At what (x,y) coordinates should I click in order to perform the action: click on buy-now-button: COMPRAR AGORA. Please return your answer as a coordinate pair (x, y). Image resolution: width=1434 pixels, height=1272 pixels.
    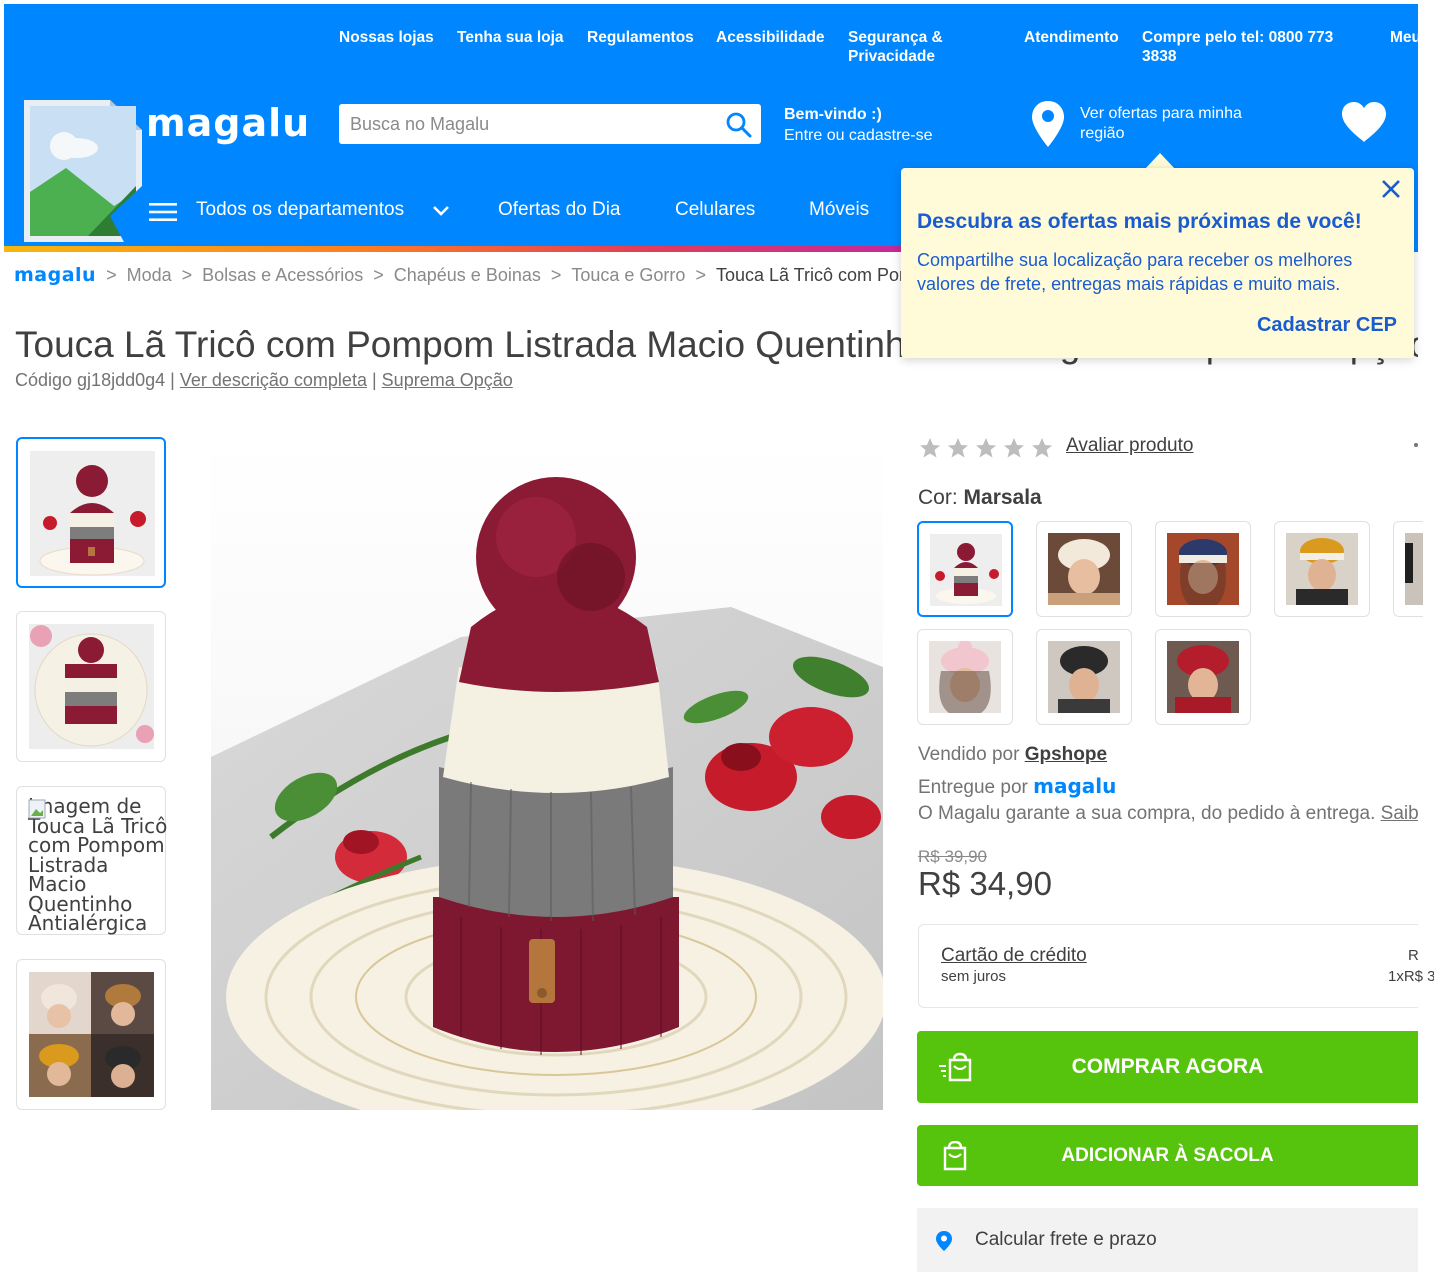
    Looking at the image, I should click on (1167, 1067).